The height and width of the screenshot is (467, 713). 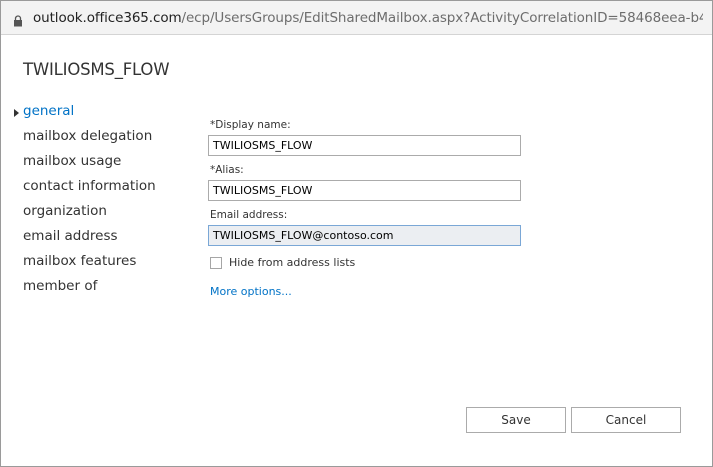 What do you see at coordinates (364, 145) in the screenshot?
I see `display-name-field: TWILIOSMS_FLOW` at bounding box center [364, 145].